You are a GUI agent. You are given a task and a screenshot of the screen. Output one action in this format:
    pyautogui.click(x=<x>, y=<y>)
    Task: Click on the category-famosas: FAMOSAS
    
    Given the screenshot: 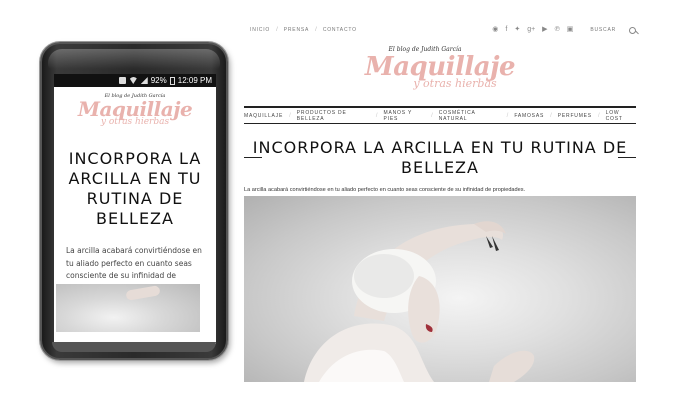 What is the action you would take?
    pyautogui.click(x=529, y=116)
    